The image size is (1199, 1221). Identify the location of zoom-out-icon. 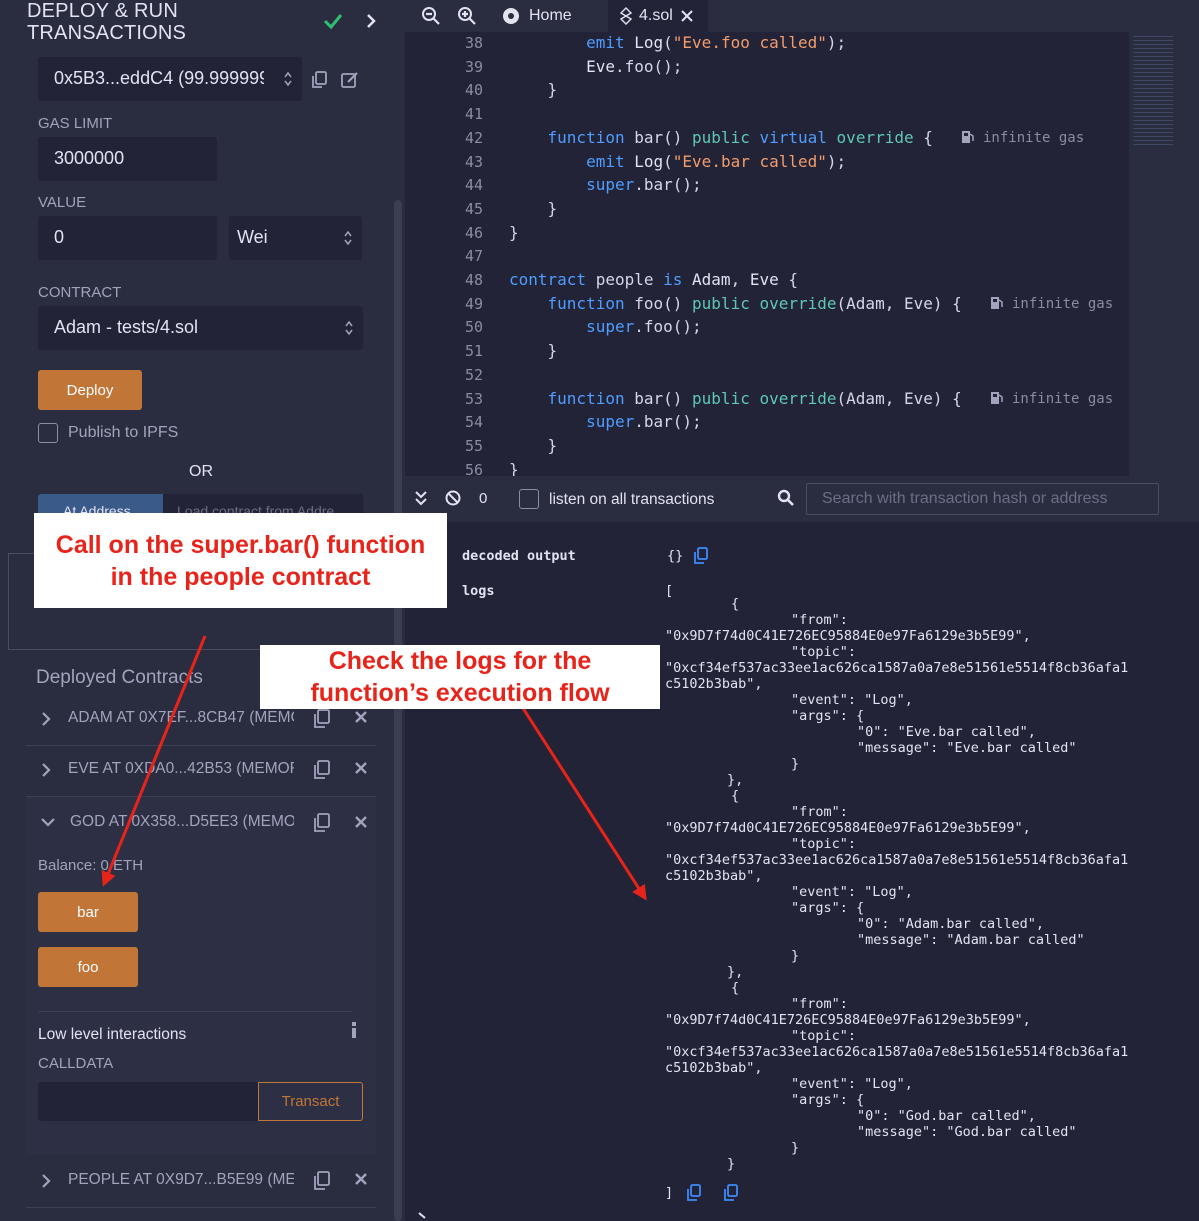
(431, 16).